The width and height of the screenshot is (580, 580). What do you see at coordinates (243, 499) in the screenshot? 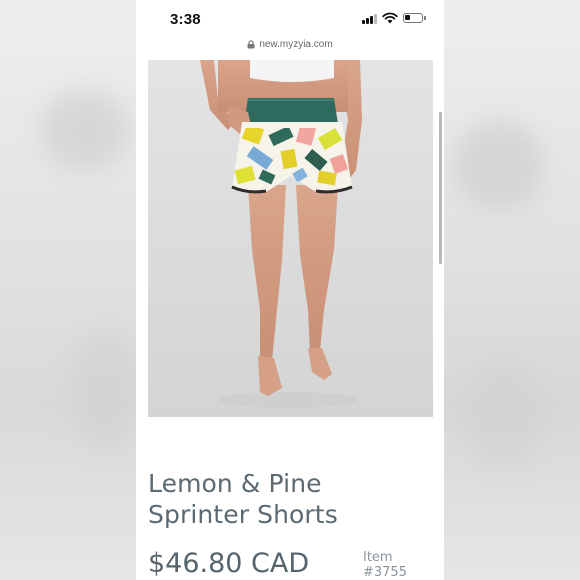
I see `product-title: Lemon & Pine Sprinter Shorts` at bounding box center [243, 499].